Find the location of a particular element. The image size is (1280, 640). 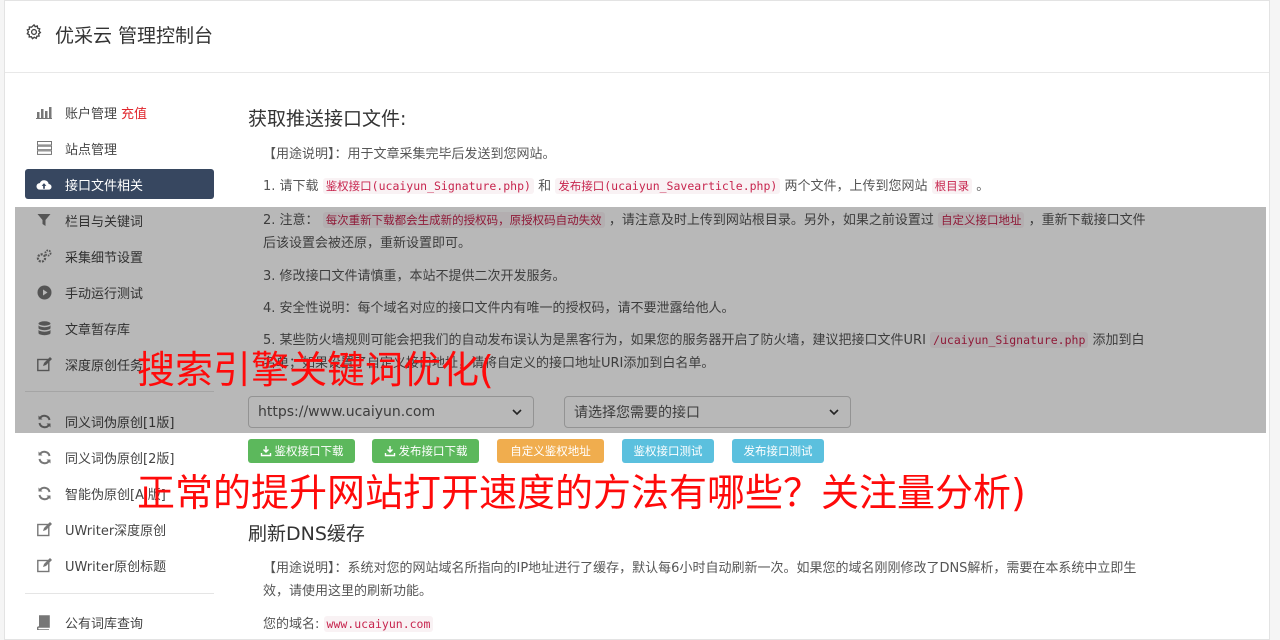

cogs-icon is located at coordinates (44, 256).